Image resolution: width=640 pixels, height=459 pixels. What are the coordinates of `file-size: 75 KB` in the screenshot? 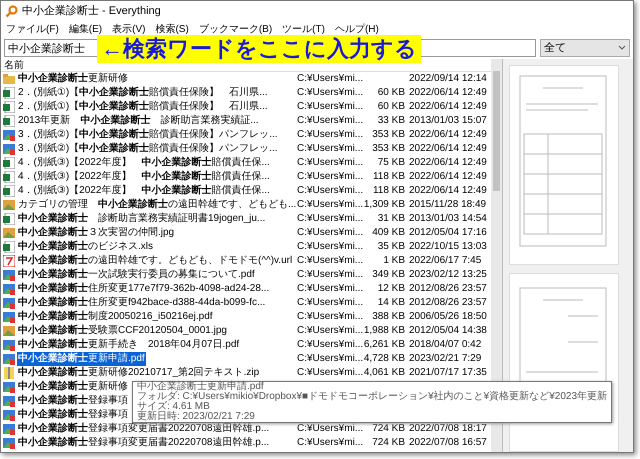 It's located at (391, 162).